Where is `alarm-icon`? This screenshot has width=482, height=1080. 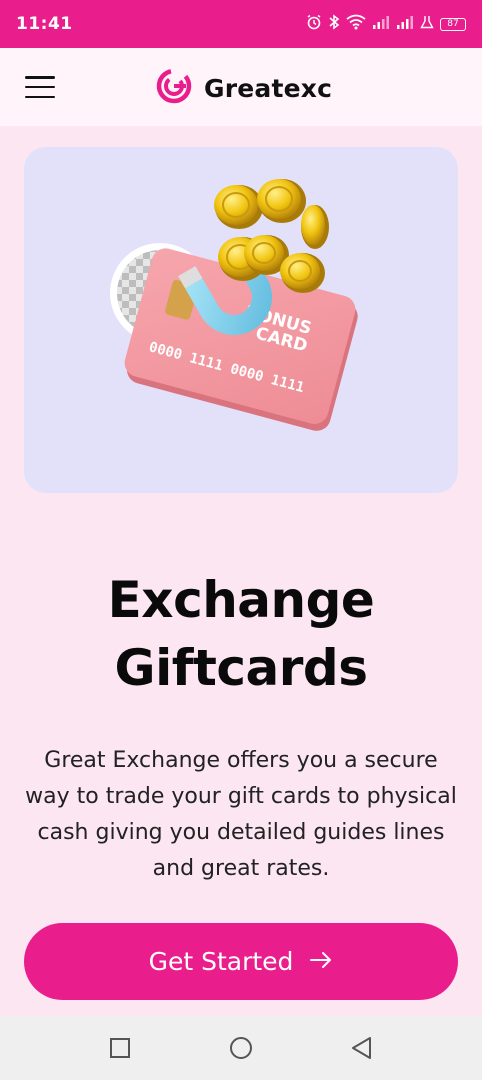
alarm-icon is located at coordinates (314, 24).